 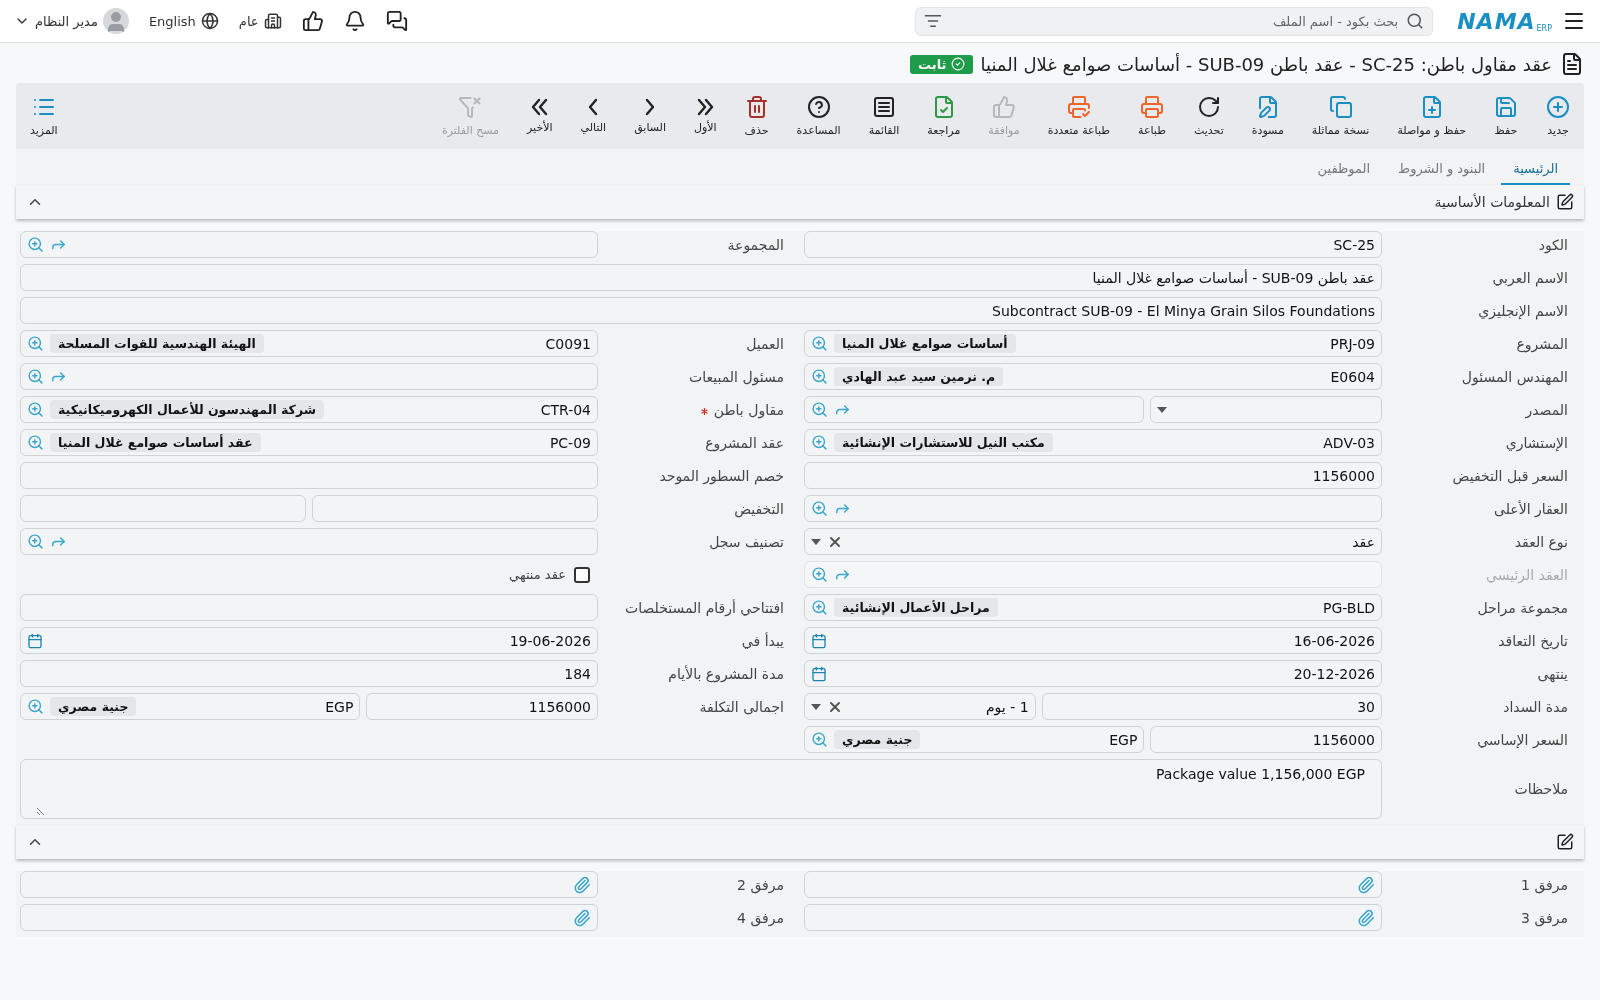 I want to click on text-field: 184, so click(x=309, y=673).